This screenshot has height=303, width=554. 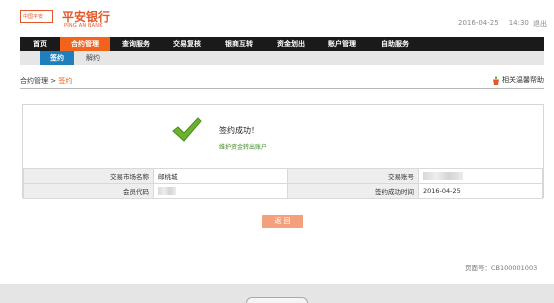 What do you see at coordinates (187, 44) in the screenshot?
I see `nav-item-transaction-review: 交易复核` at bounding box center [187, 44].